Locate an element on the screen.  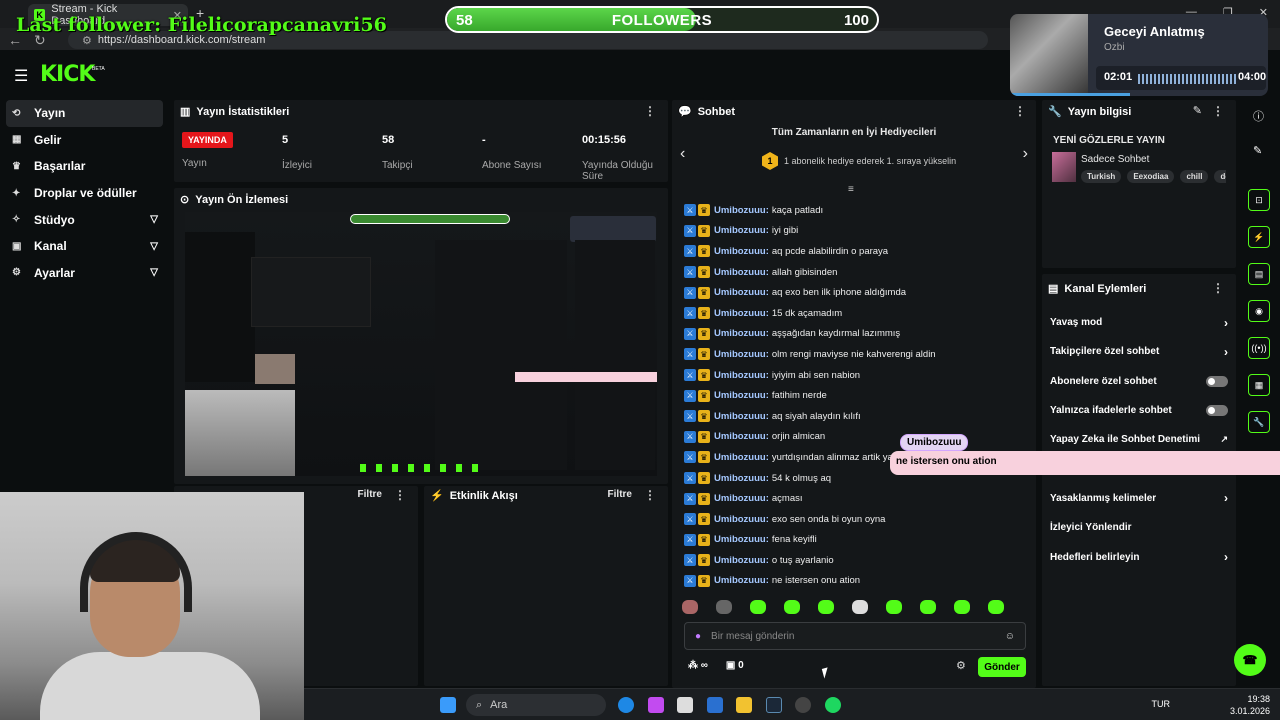
chevron-left-icon: ‹ is located at coordinates (682, 154).